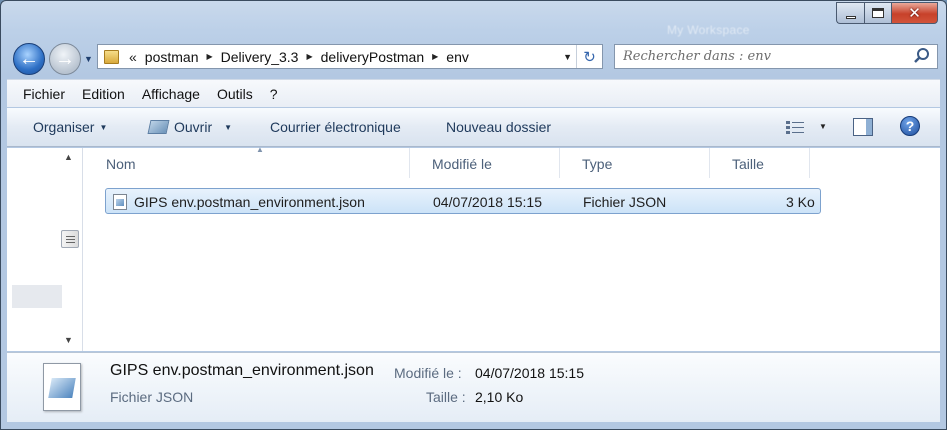 Image resolution: width=947 pixels, height=430 pixels. I want to click on breadcrumb-delivery: Delivery_3.3, so click(260, 57).